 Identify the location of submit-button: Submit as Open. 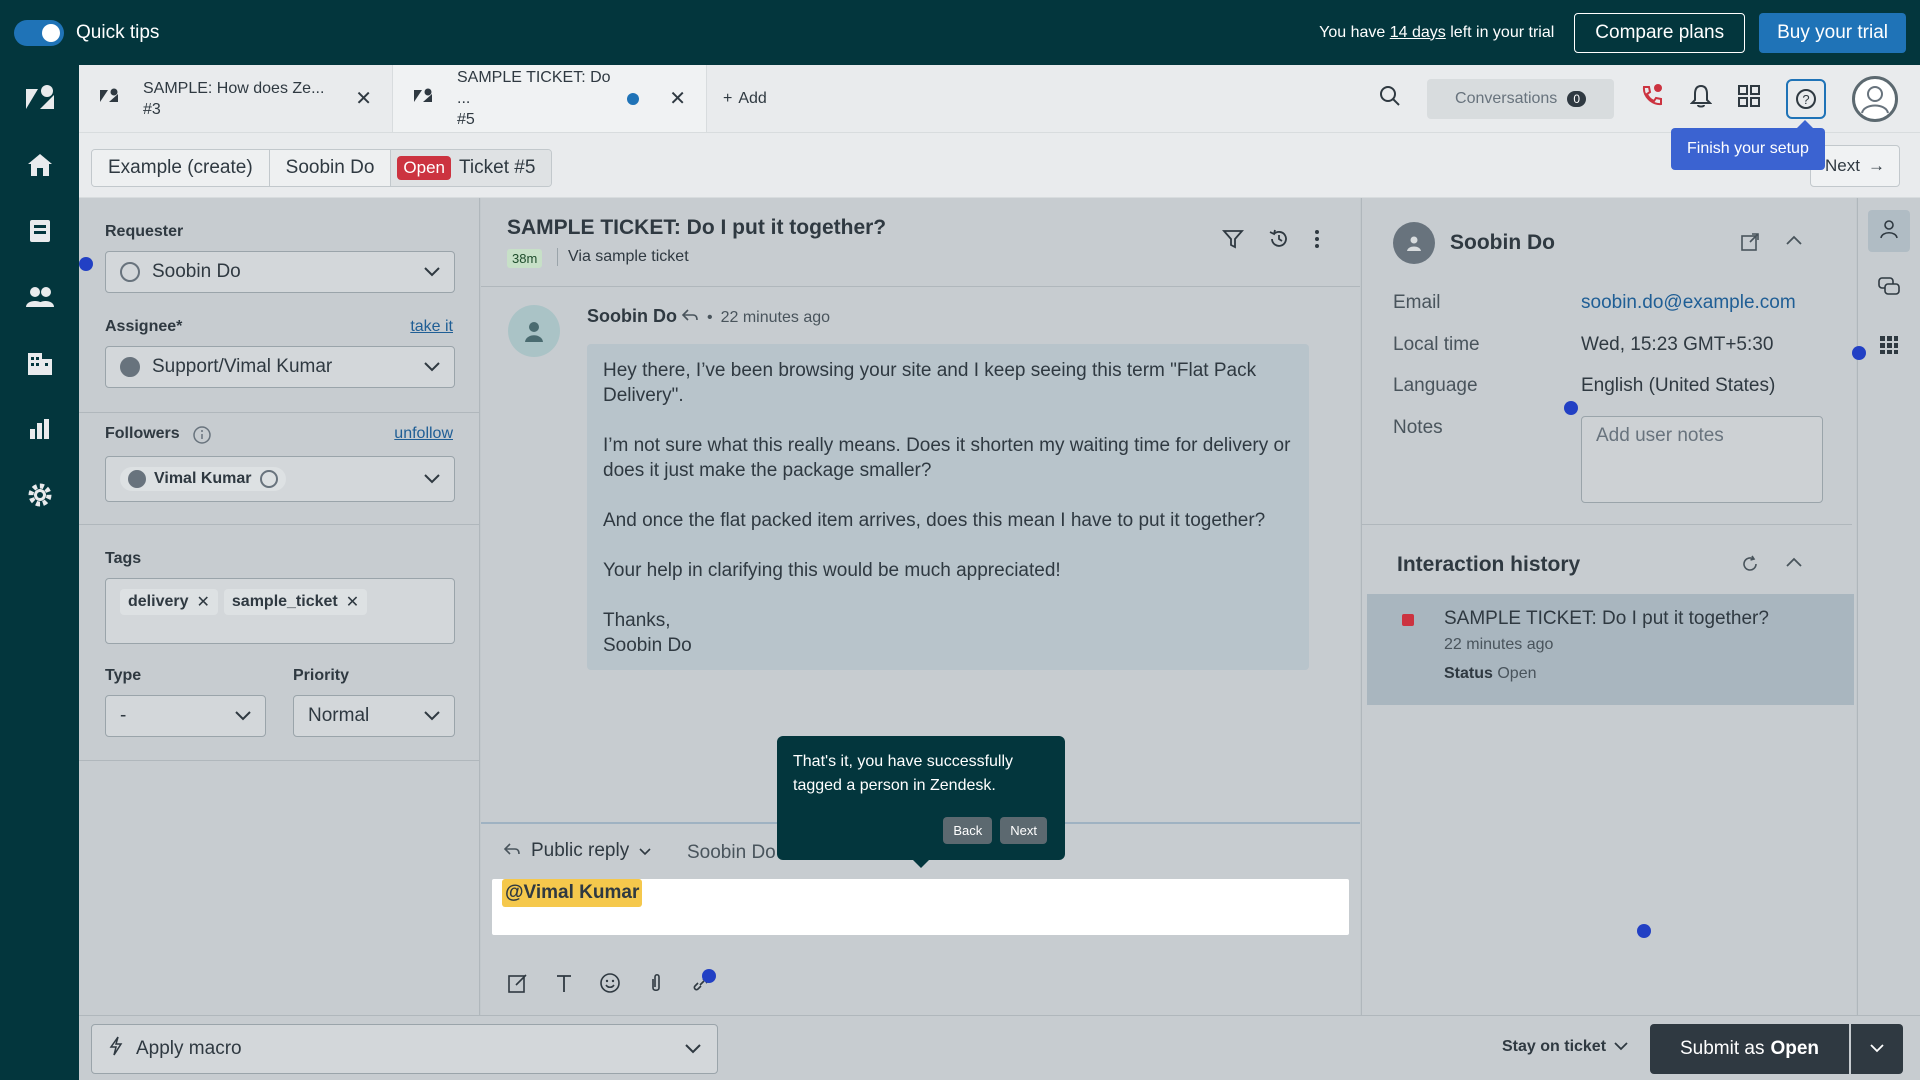
(1749, 1049).